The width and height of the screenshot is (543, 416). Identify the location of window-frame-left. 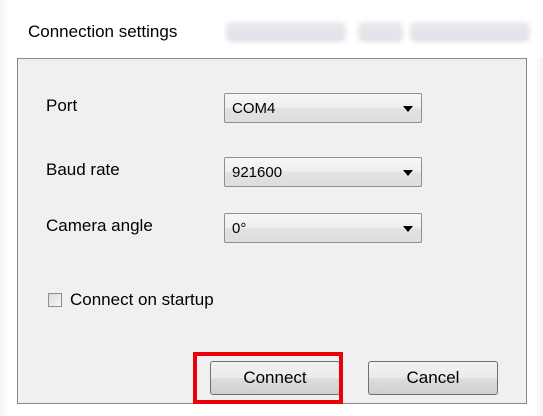
(4, 208).